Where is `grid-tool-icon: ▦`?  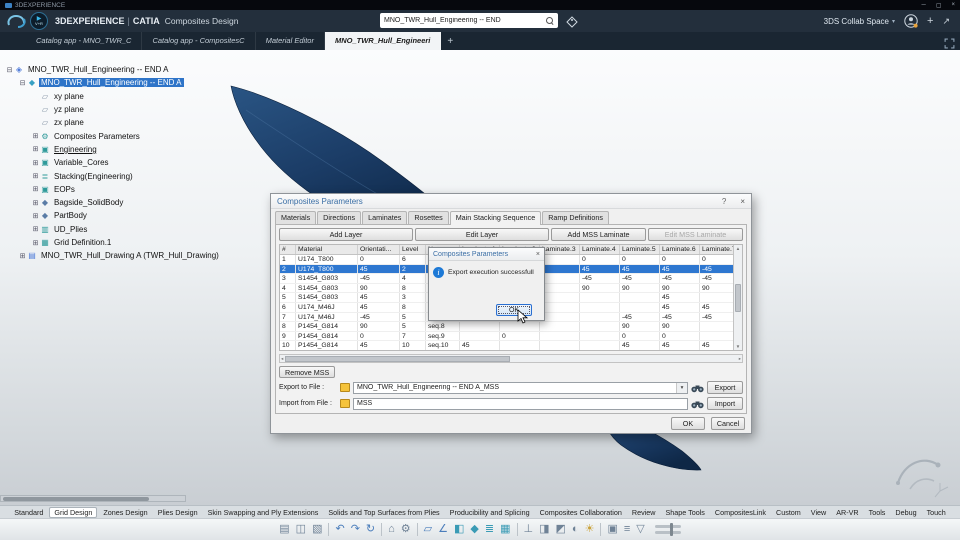
grid-tool-icon: ▦ is located at coordinates (505, 529).